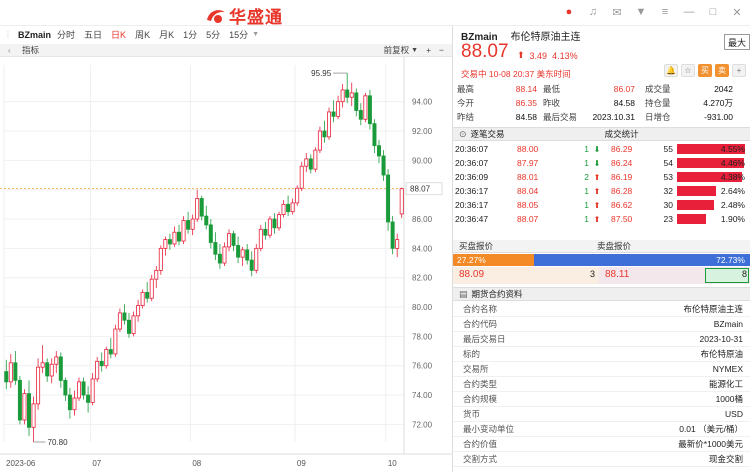 The height and width of the screenshot is (472, 750). What do you see at coordinates (601, 354) in the screenshot?
I see `spec-row: 标的 布伦特原油` at bounding box center [601, 354].